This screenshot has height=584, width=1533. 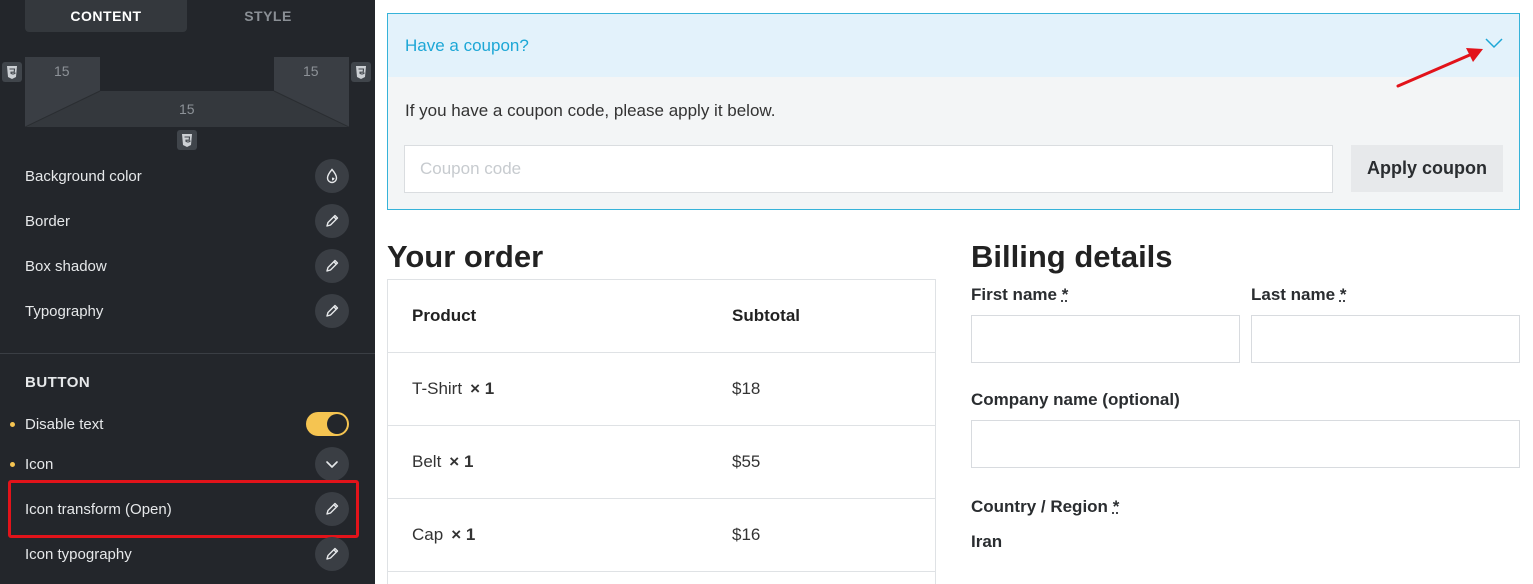 I want to click on tab-content: CONTENT, so click(x=106, y=16).